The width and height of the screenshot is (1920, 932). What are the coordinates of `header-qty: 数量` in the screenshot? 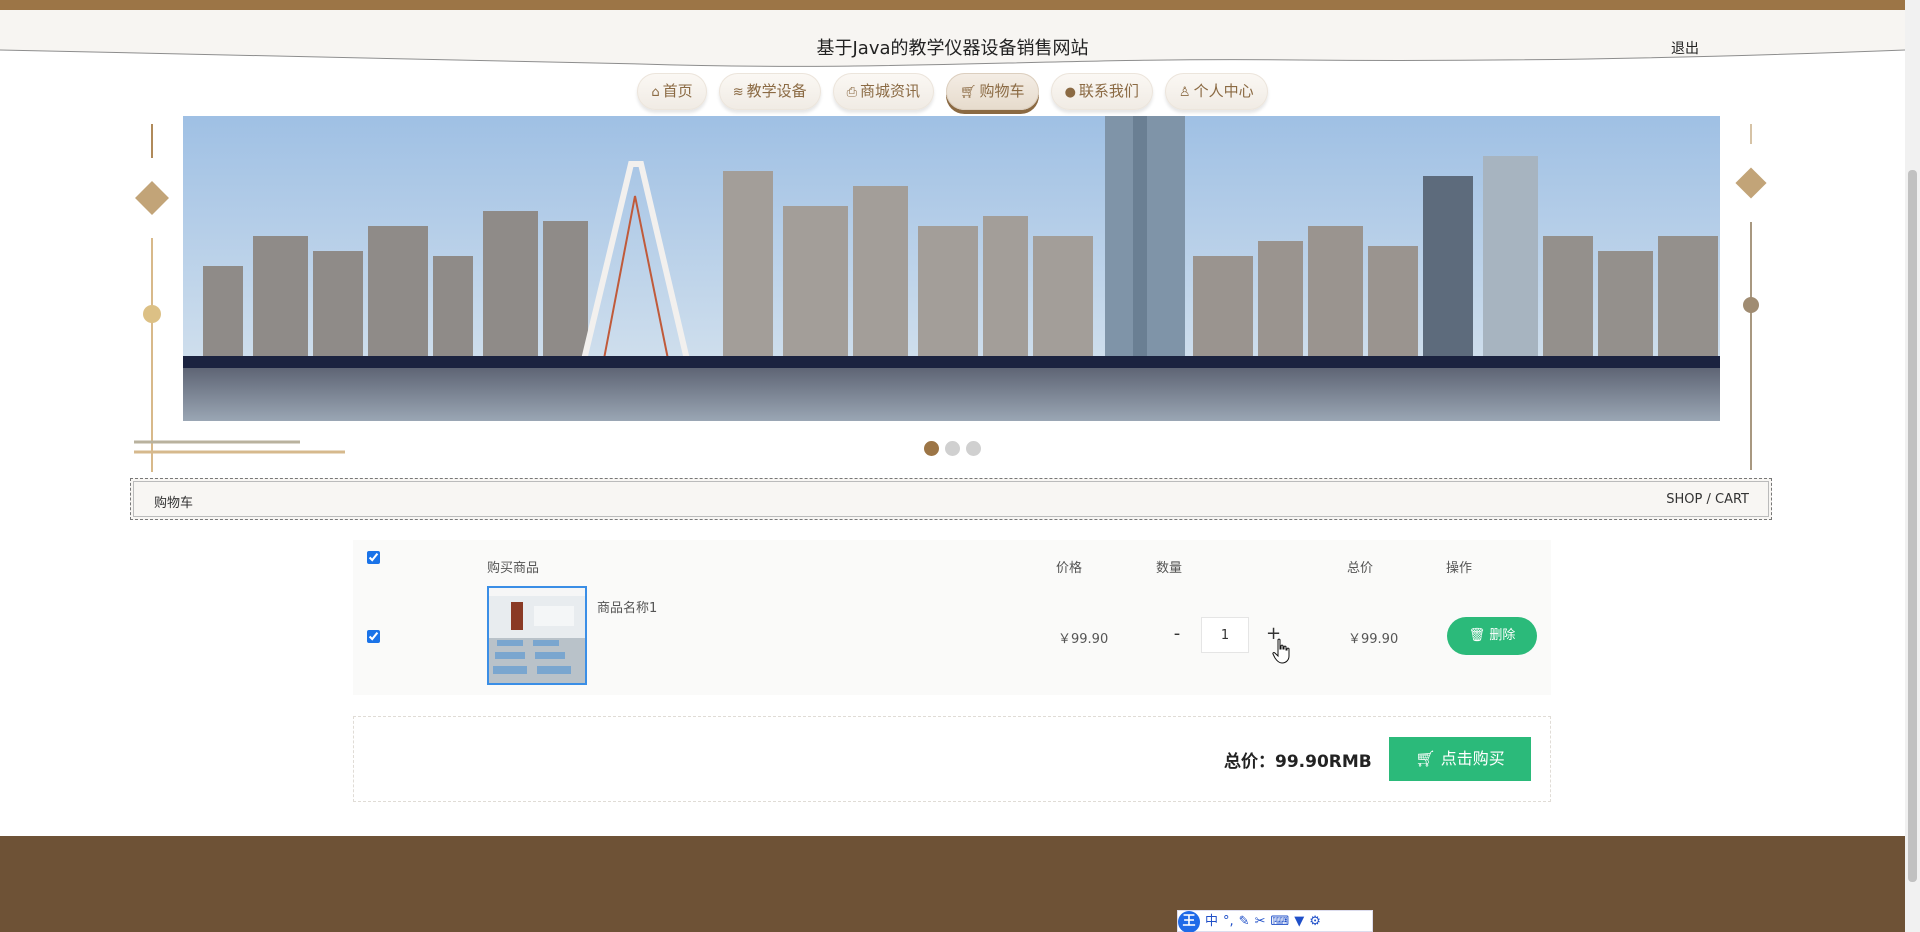 It's located at (1169, 568).